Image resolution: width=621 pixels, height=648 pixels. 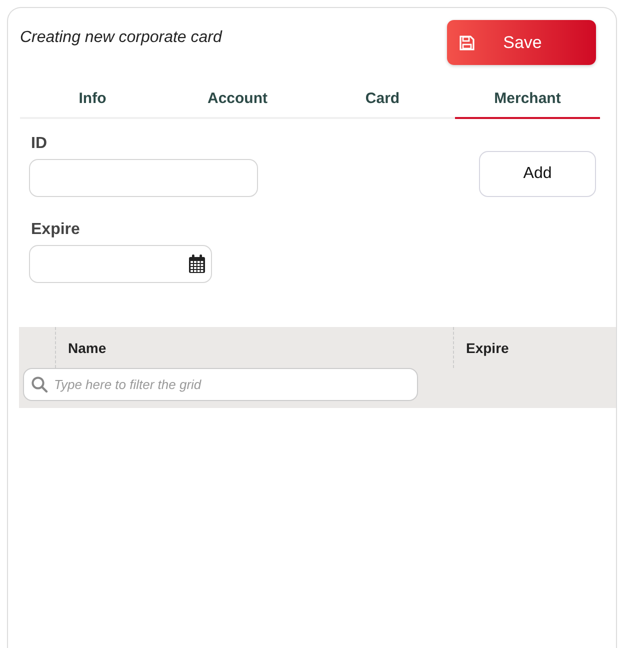 What do you see at coordinates (197, 264) in the screenshot?
I see `calendar-icon` at bounding box center [197, 264].